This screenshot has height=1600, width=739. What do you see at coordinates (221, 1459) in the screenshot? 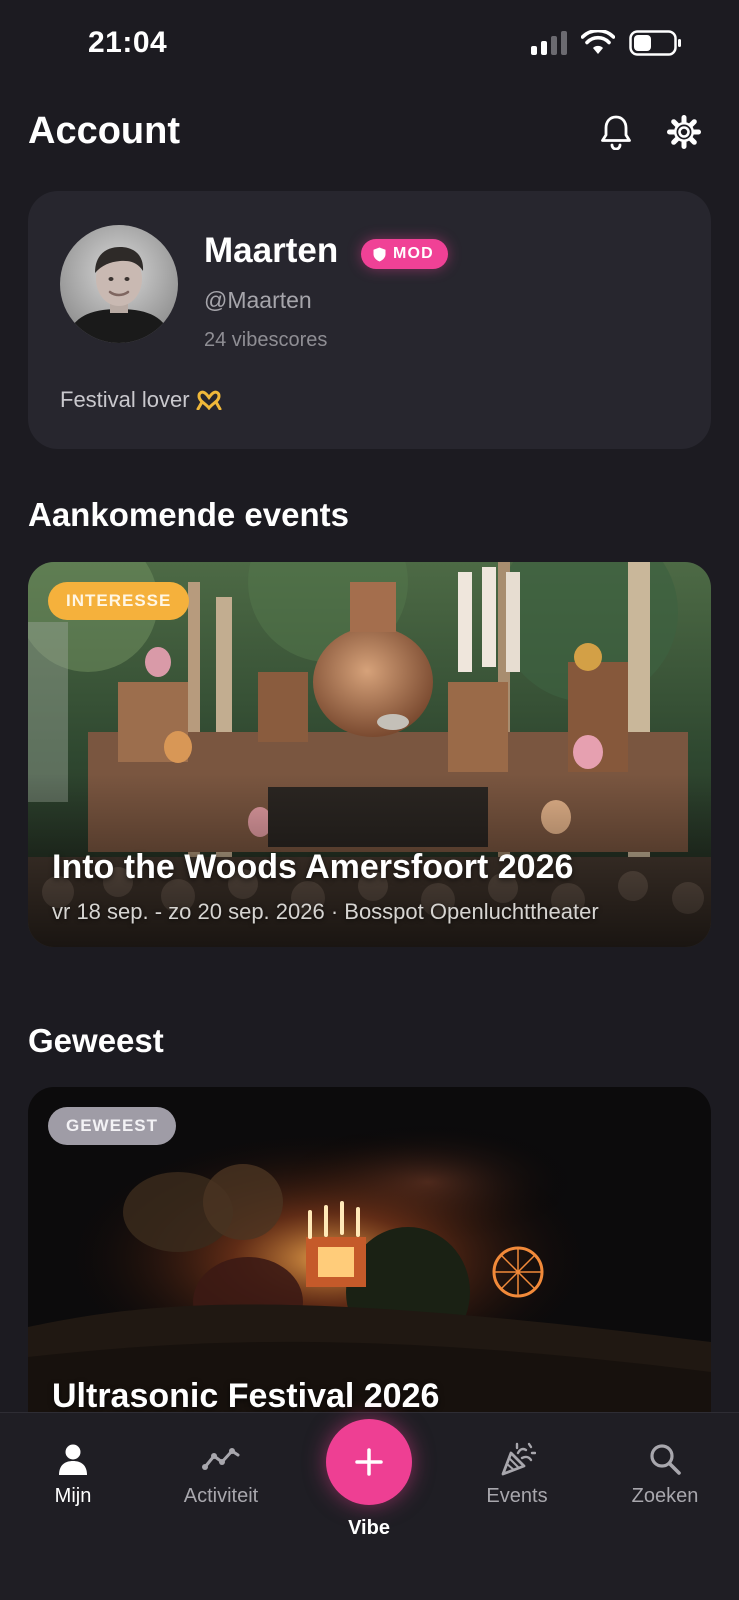
I see `activity-icon` at bounding box center [221, 1459].